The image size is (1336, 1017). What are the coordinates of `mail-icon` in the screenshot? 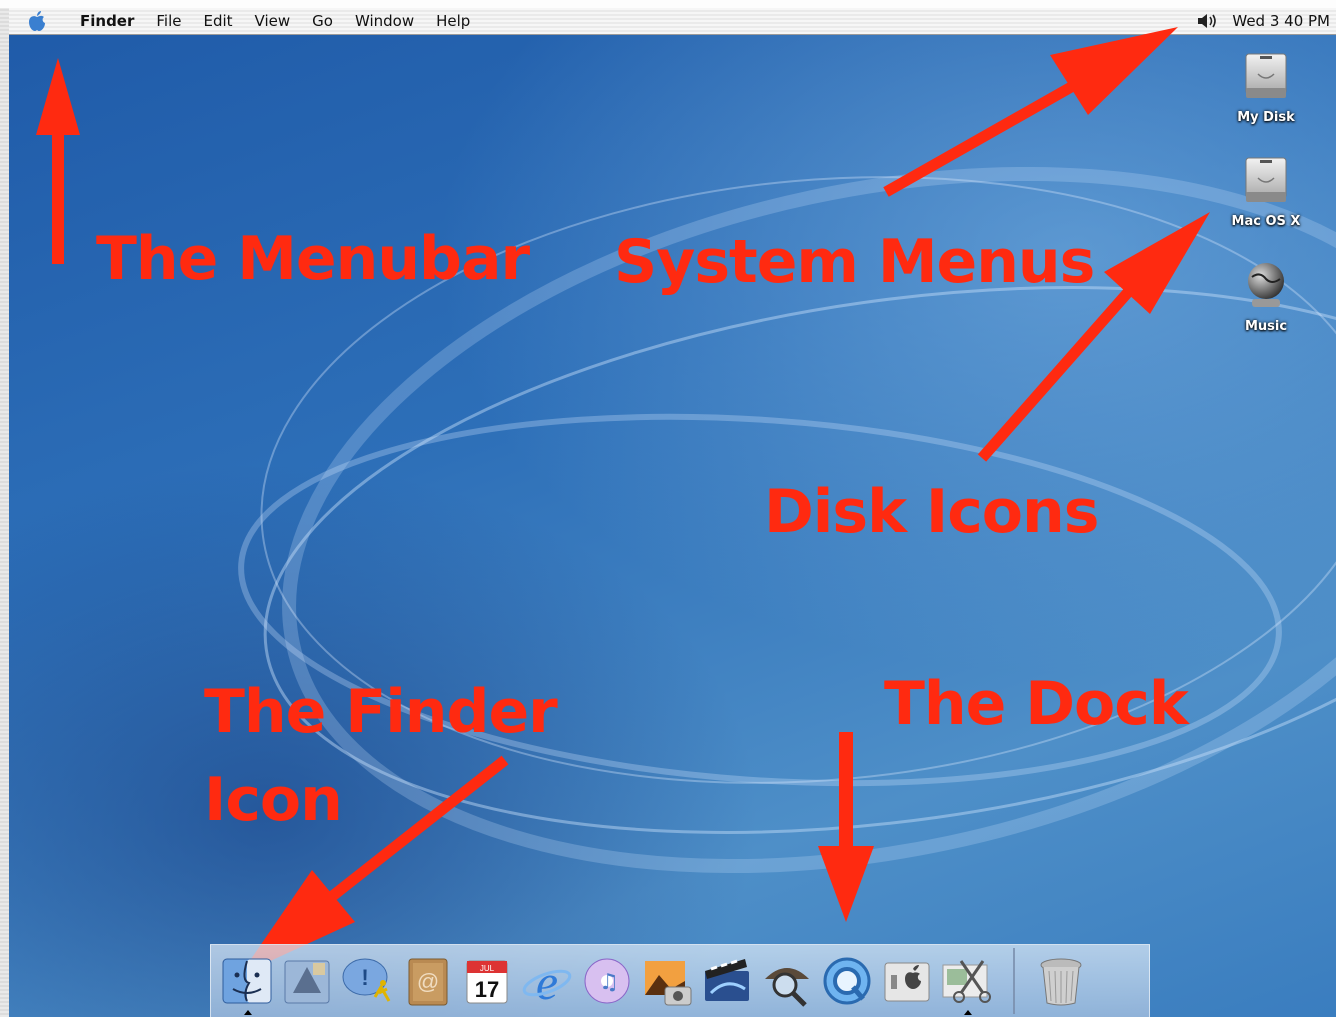 It's located at (307, 982).